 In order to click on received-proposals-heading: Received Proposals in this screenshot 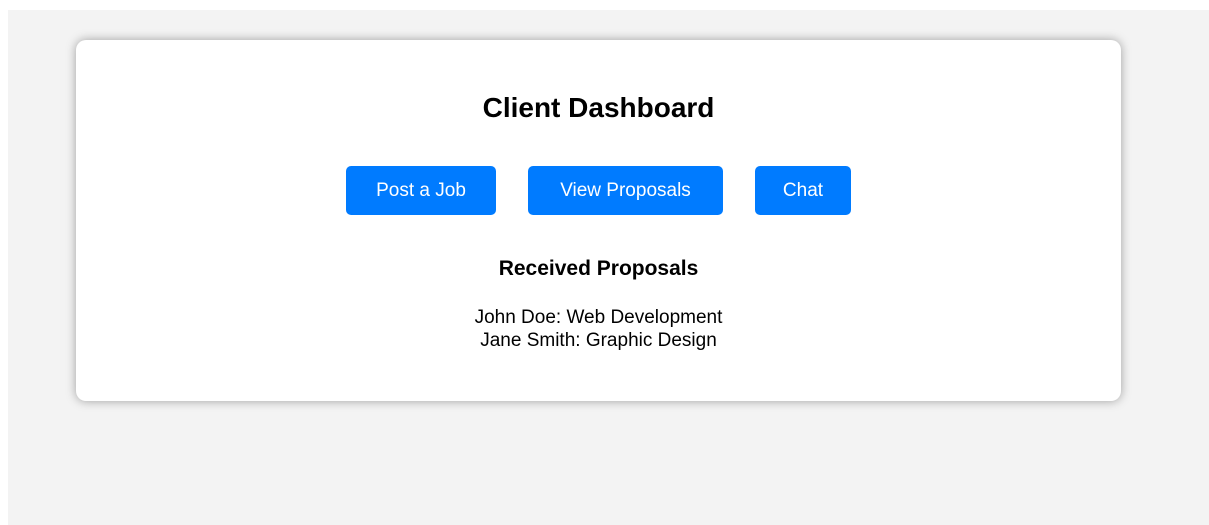, I will do `click(598, 268)`.